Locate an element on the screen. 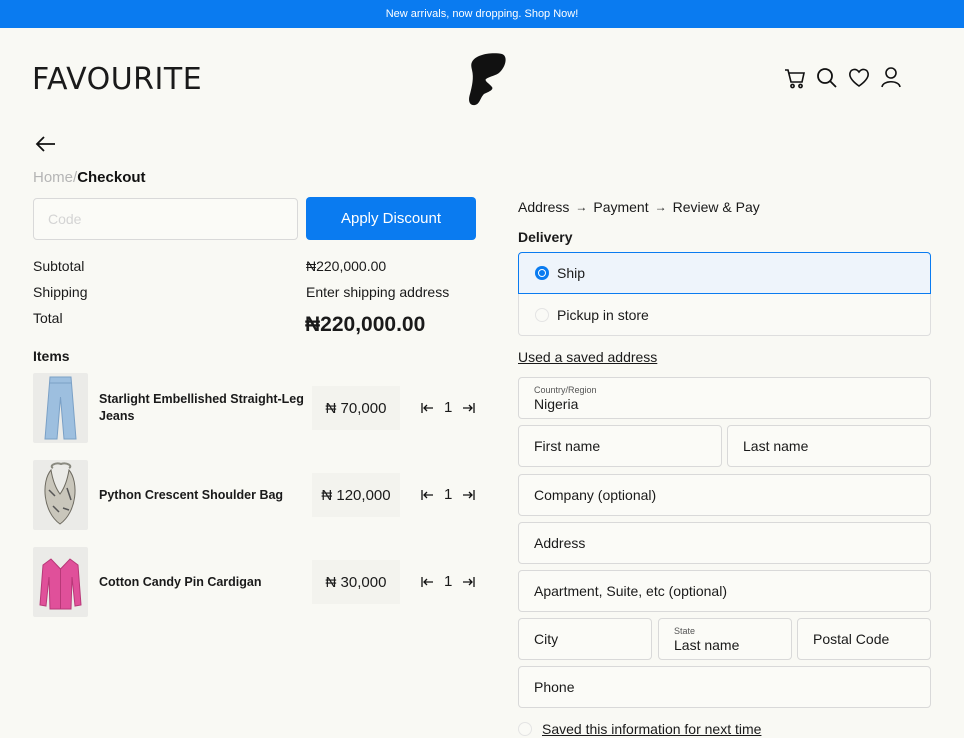 Image resolution: width=964 pixels, height=738 pixels. city-placeholder: City is located at coordinates (546, 639).